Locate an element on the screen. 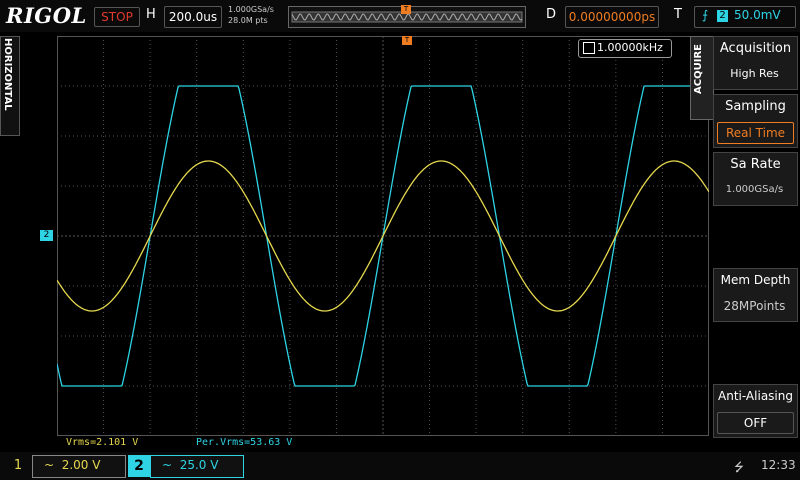 This screenshot has width=800, height=480. horizontal-tab-label: HORIZONTAL is located at coordinates (7, 74).